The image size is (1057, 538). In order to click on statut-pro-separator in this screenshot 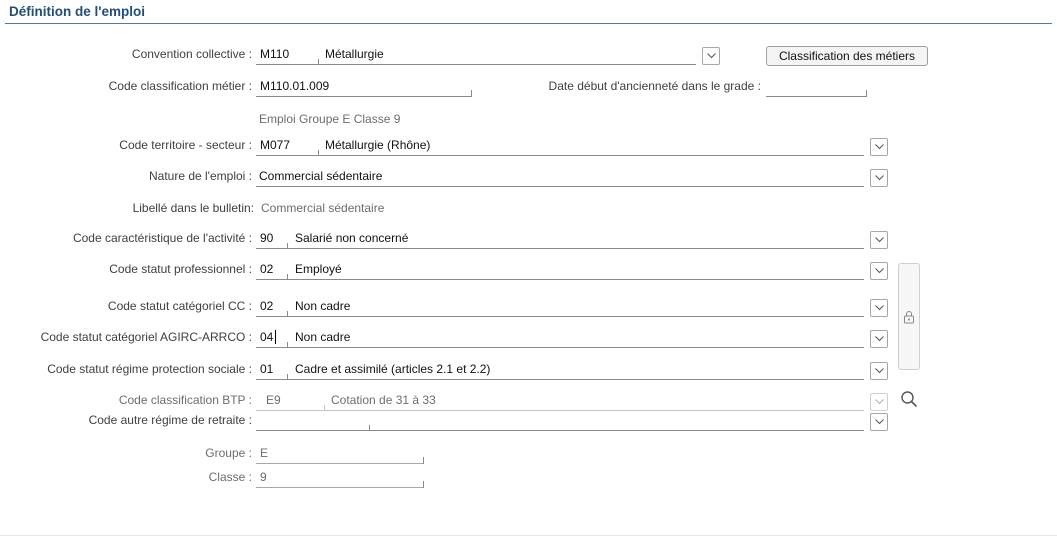, I will do `click(287, 277)`.